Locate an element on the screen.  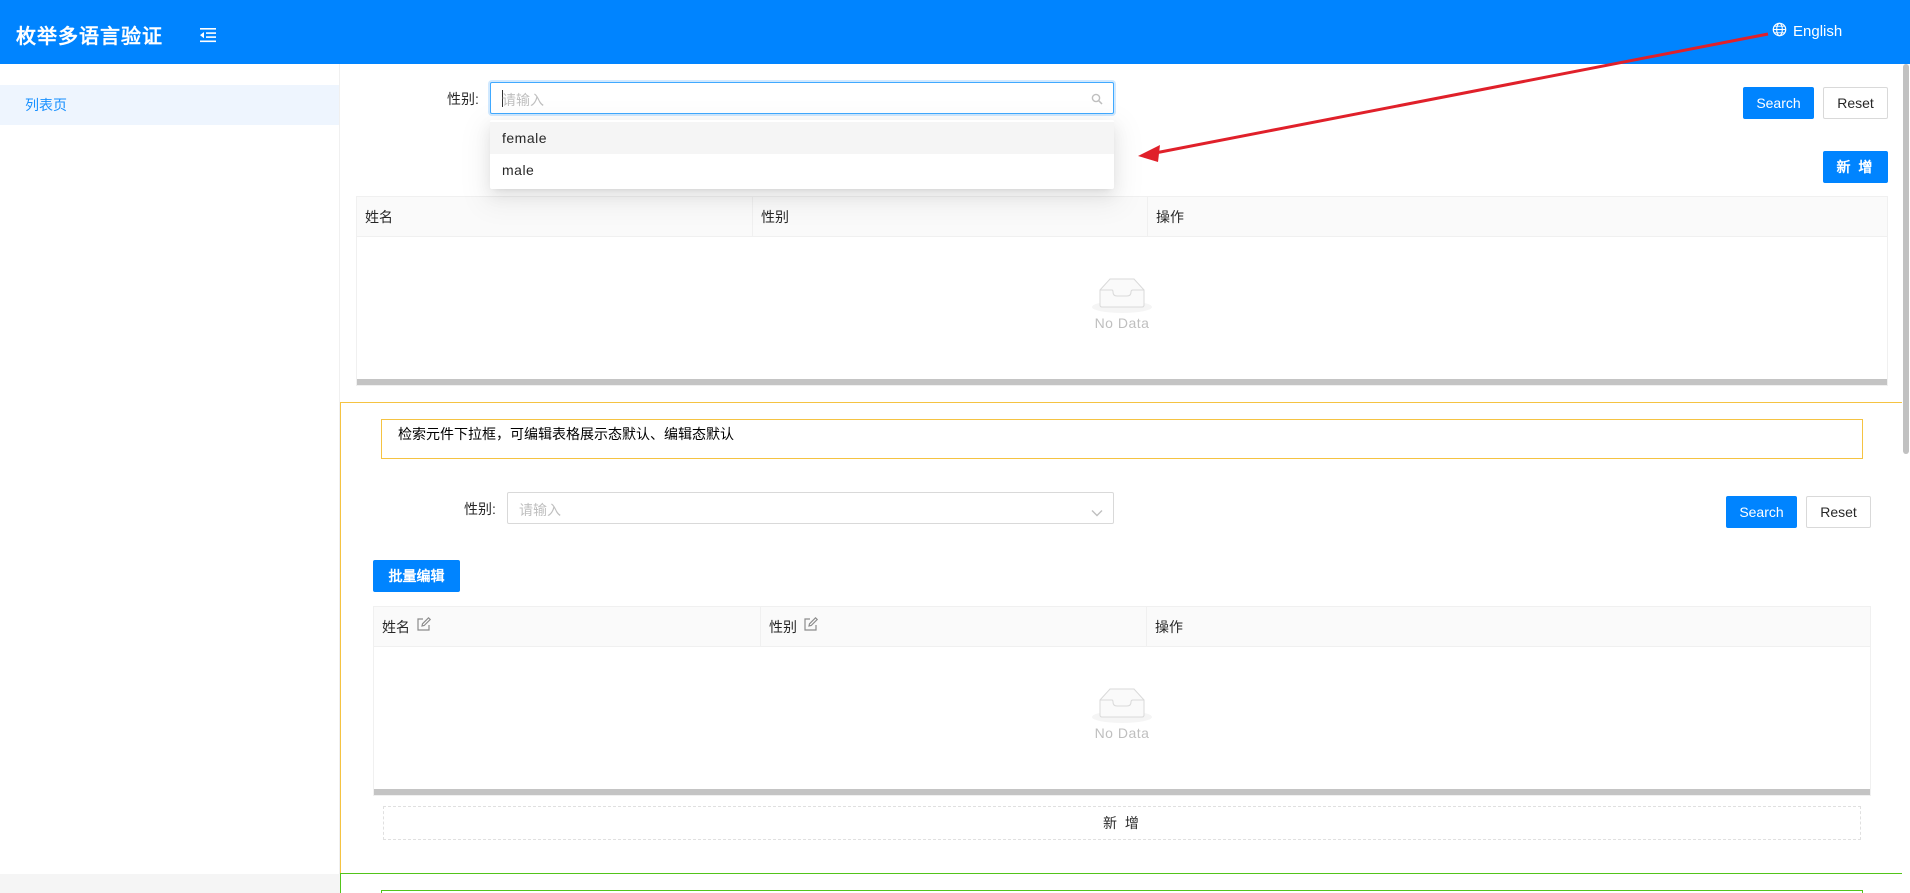
add-button: 新 增 is located at coordinates (1855, 167).